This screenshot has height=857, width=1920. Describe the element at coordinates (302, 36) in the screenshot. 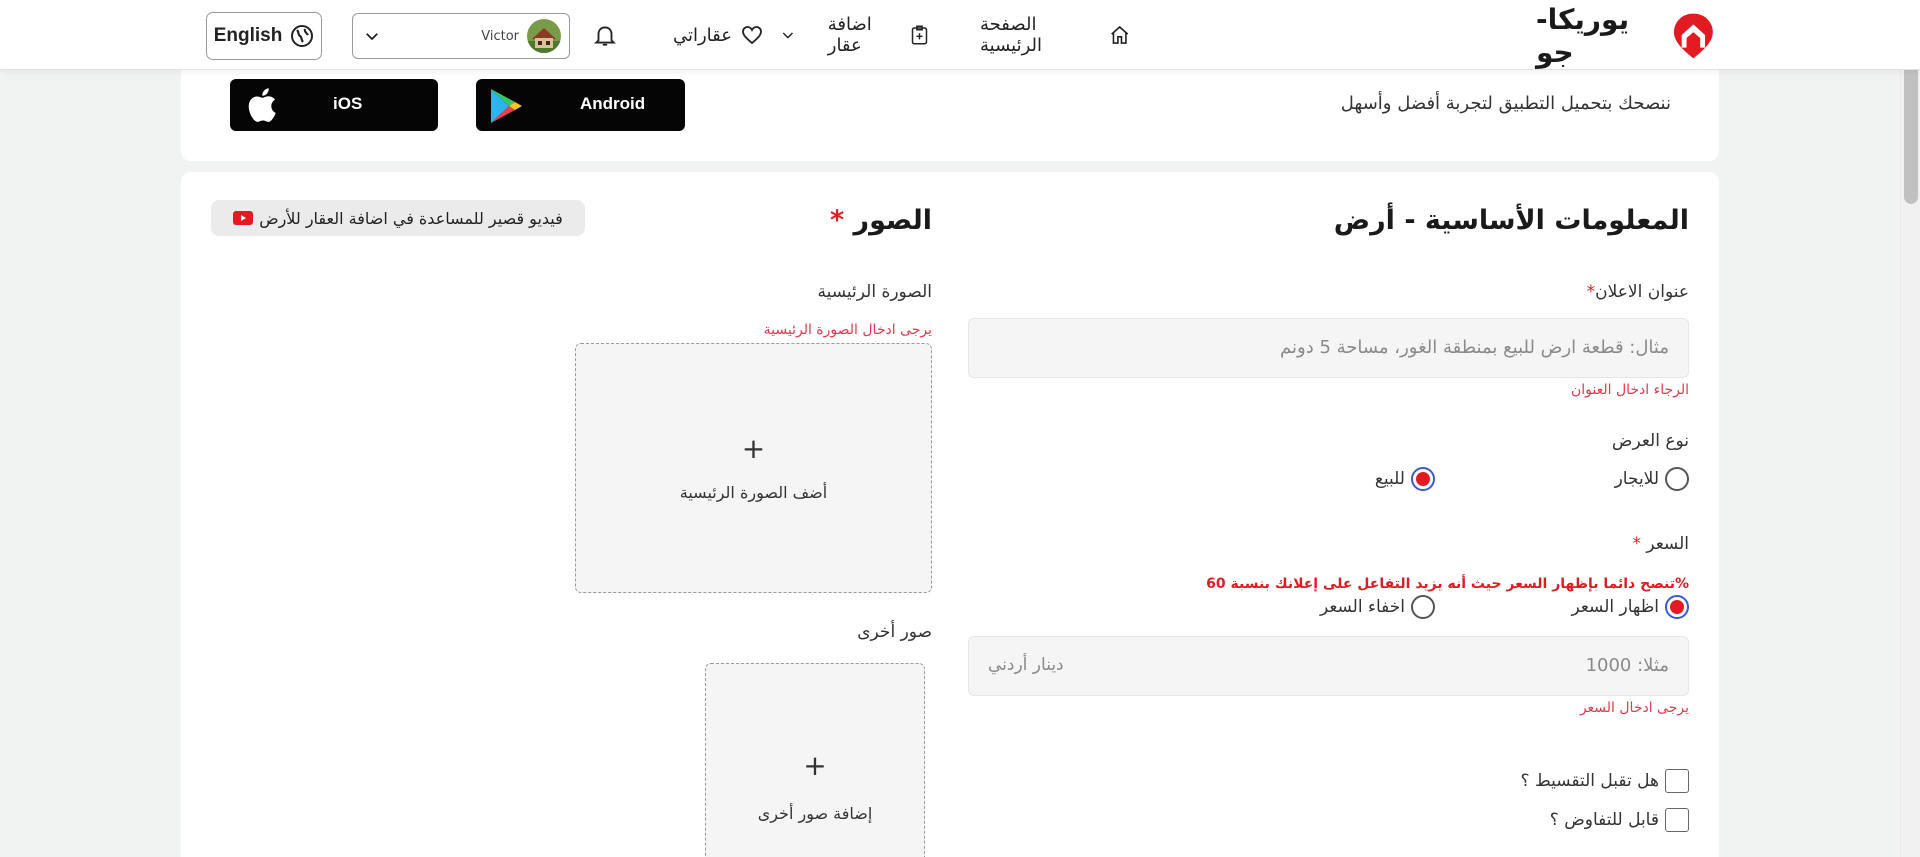

I see `globe-icon` at that location.